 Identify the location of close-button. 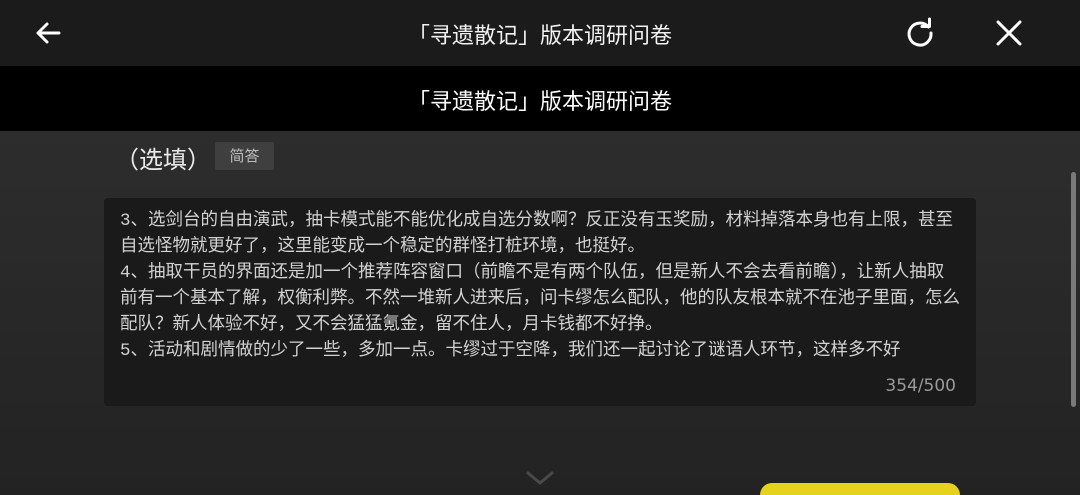
(1009, 33).